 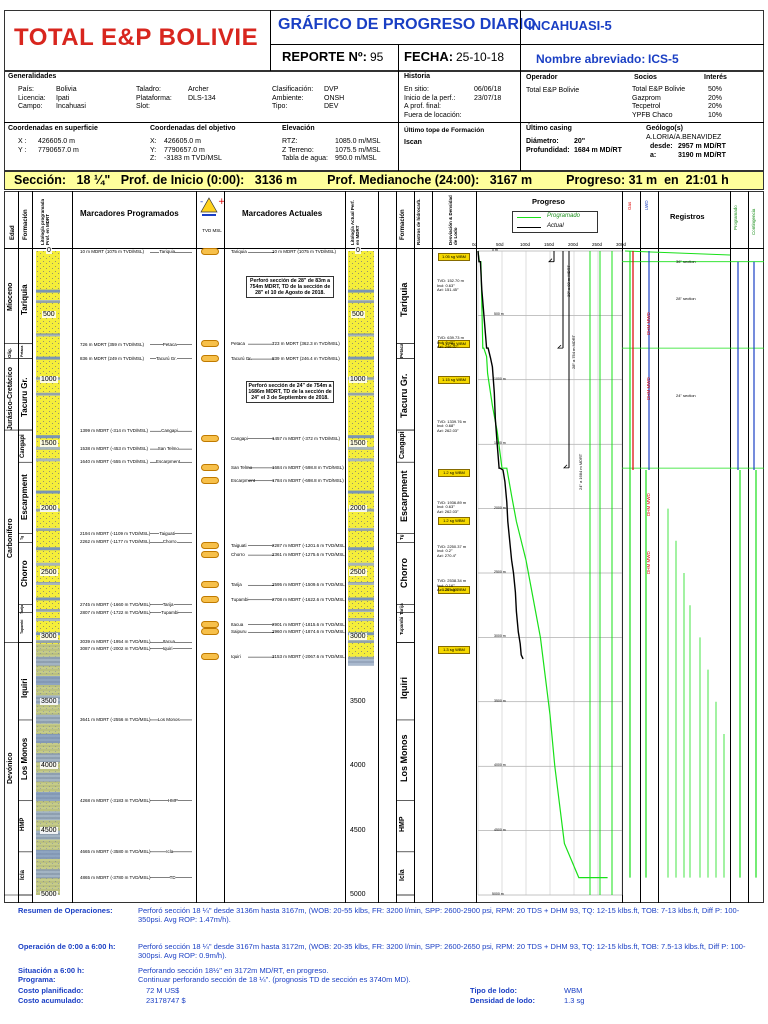 I want to click on situacion-label: Situación a 6:00 h:, so click(x=51, y=970).